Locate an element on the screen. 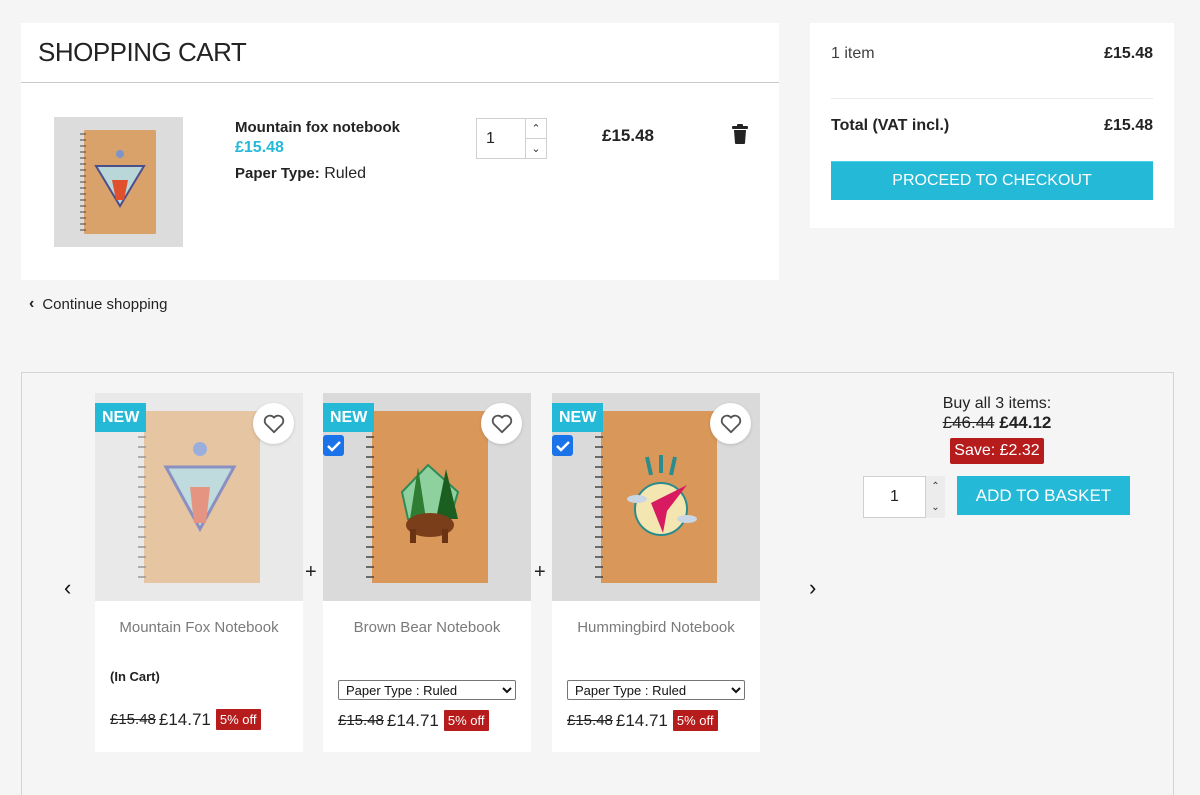  continue-shopping-link: ‹ Continue shopping is located at coordinates (98, 304).